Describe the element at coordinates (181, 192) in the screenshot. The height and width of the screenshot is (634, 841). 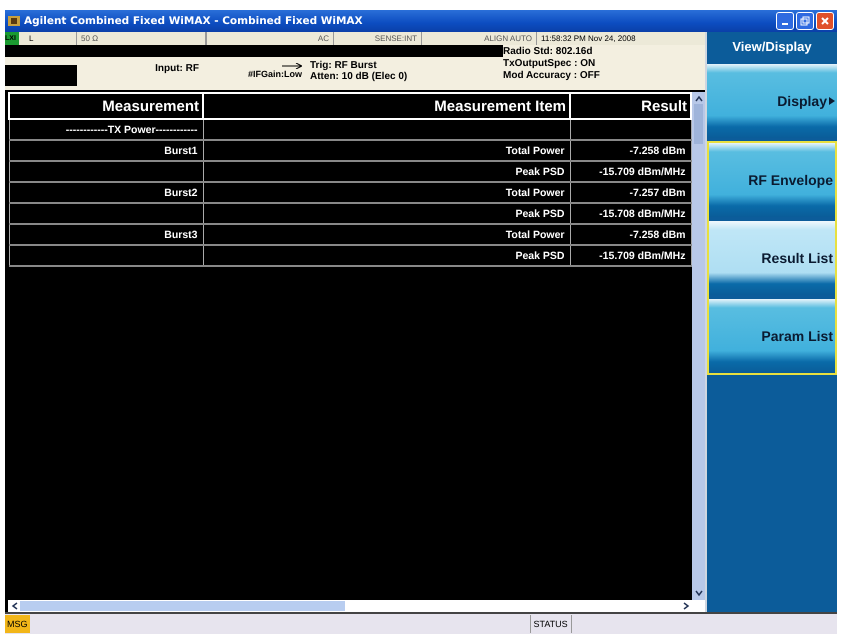
I see `table-cell: Burst2` at that location.